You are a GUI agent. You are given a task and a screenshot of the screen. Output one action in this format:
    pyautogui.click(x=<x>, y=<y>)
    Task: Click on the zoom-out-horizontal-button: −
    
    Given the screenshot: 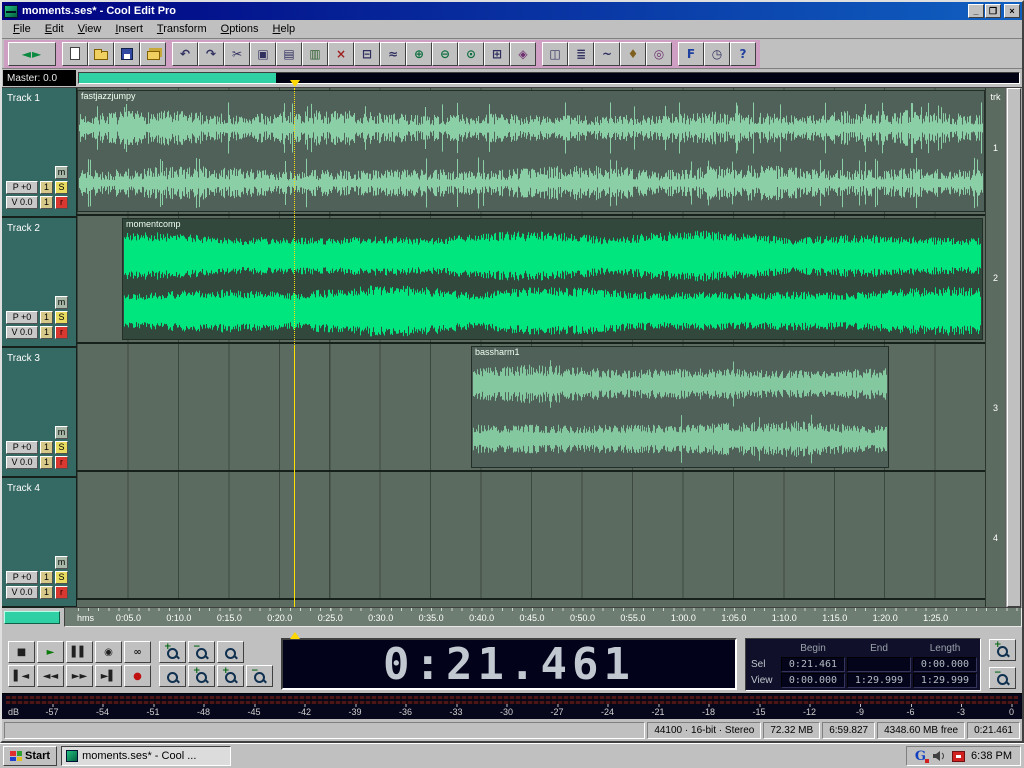 What is the action you would take?
    pyautogui.click(x=201, y=652)
    